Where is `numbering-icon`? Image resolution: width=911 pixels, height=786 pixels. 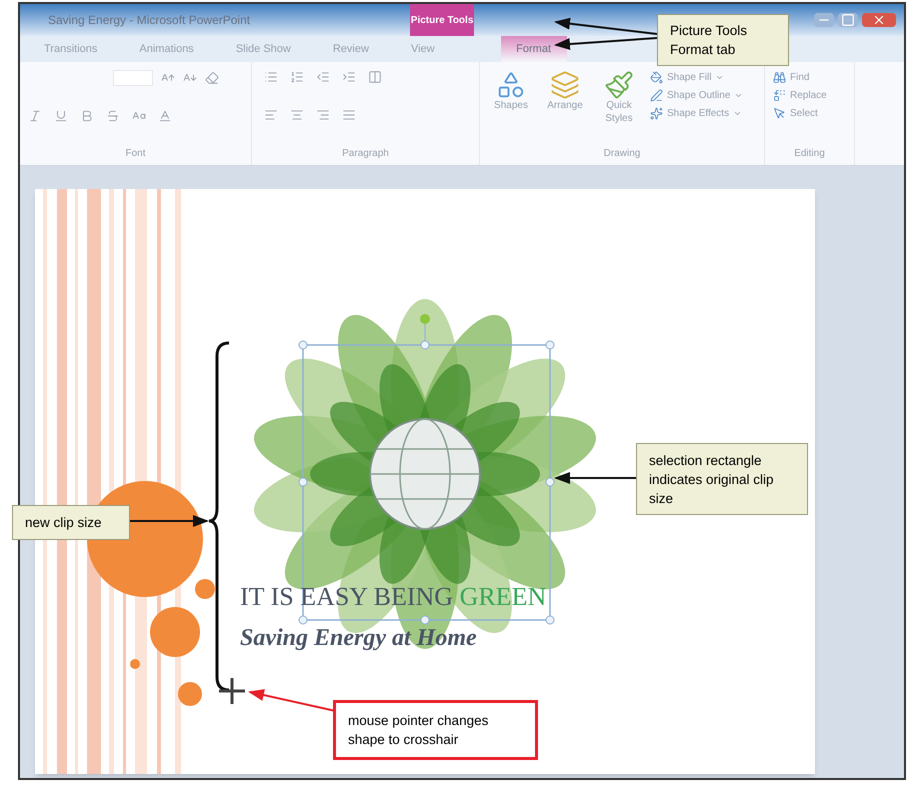 numbering-icon is located at coordinates (297, 77).